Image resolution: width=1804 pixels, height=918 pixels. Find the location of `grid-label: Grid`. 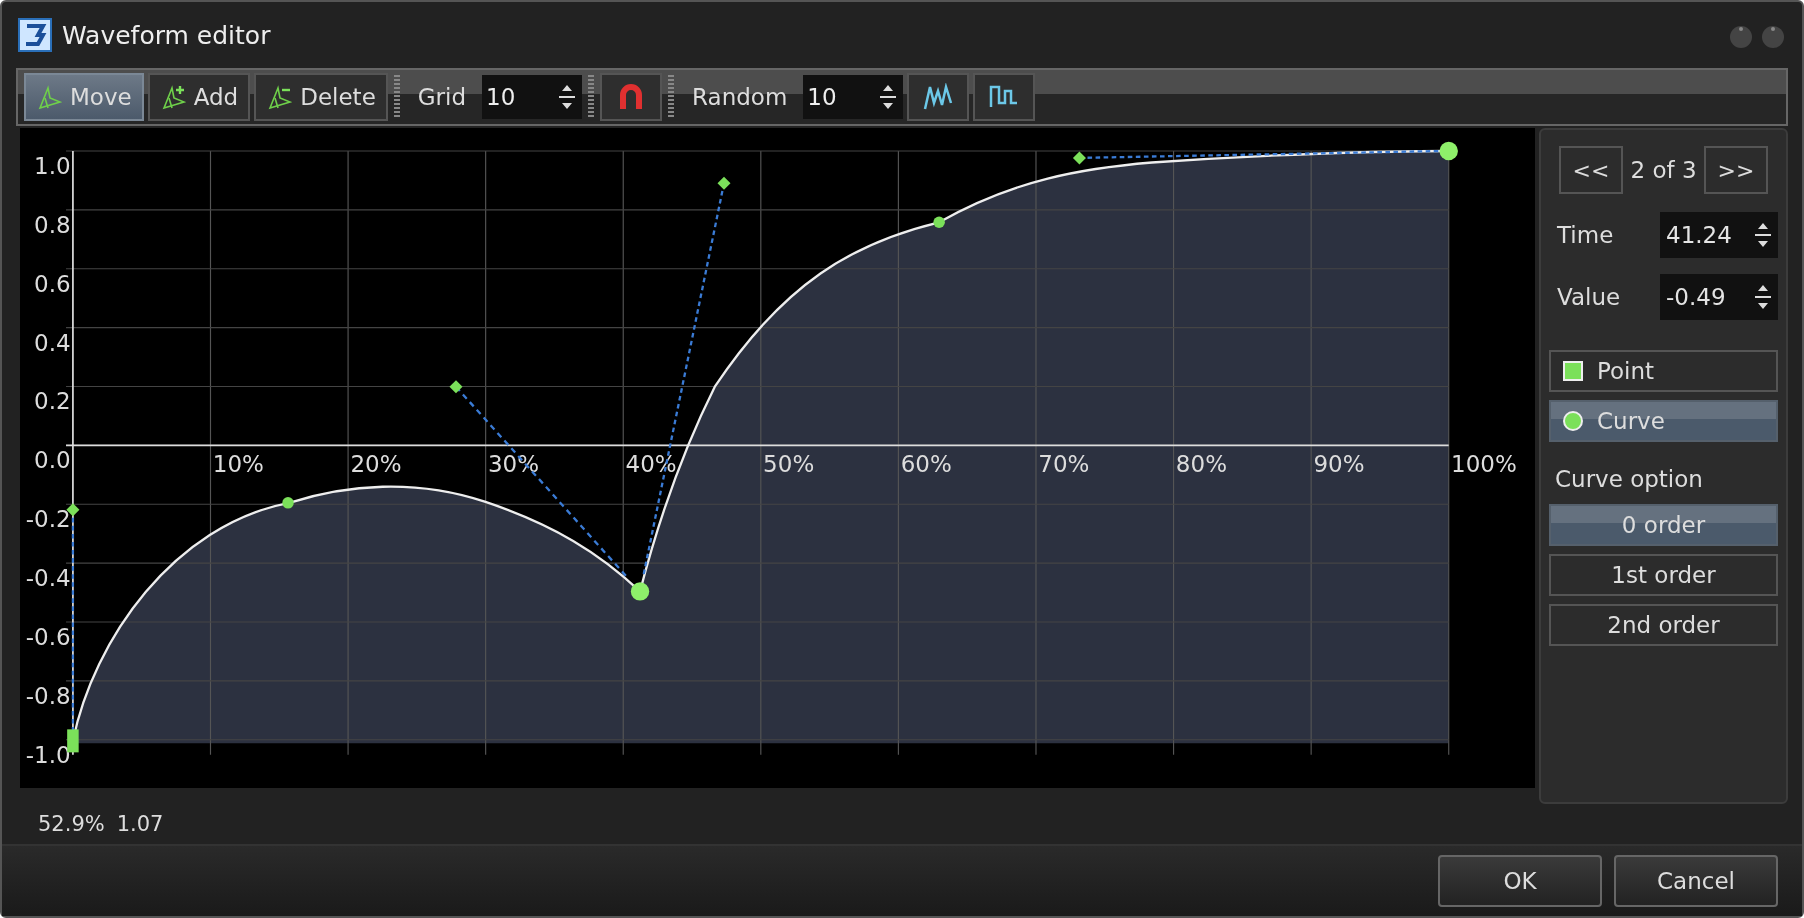

grid-label: Grid is located at coordinates (442, 97).